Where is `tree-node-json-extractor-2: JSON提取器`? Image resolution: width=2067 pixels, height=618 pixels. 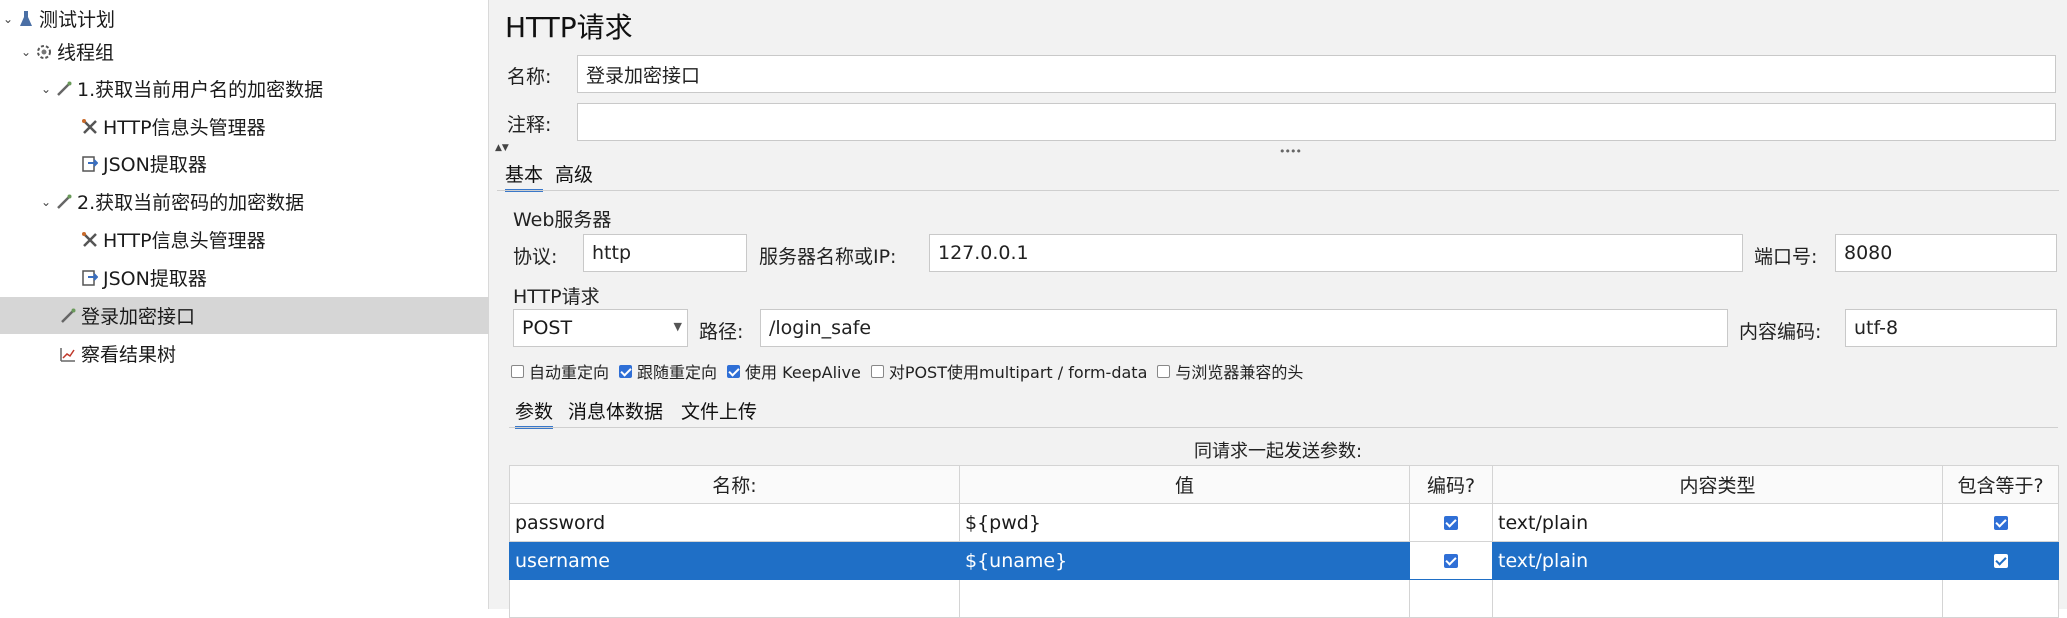 tree-node-json-extractor-2: JSON提取器 is located at coordinates (284, 277).